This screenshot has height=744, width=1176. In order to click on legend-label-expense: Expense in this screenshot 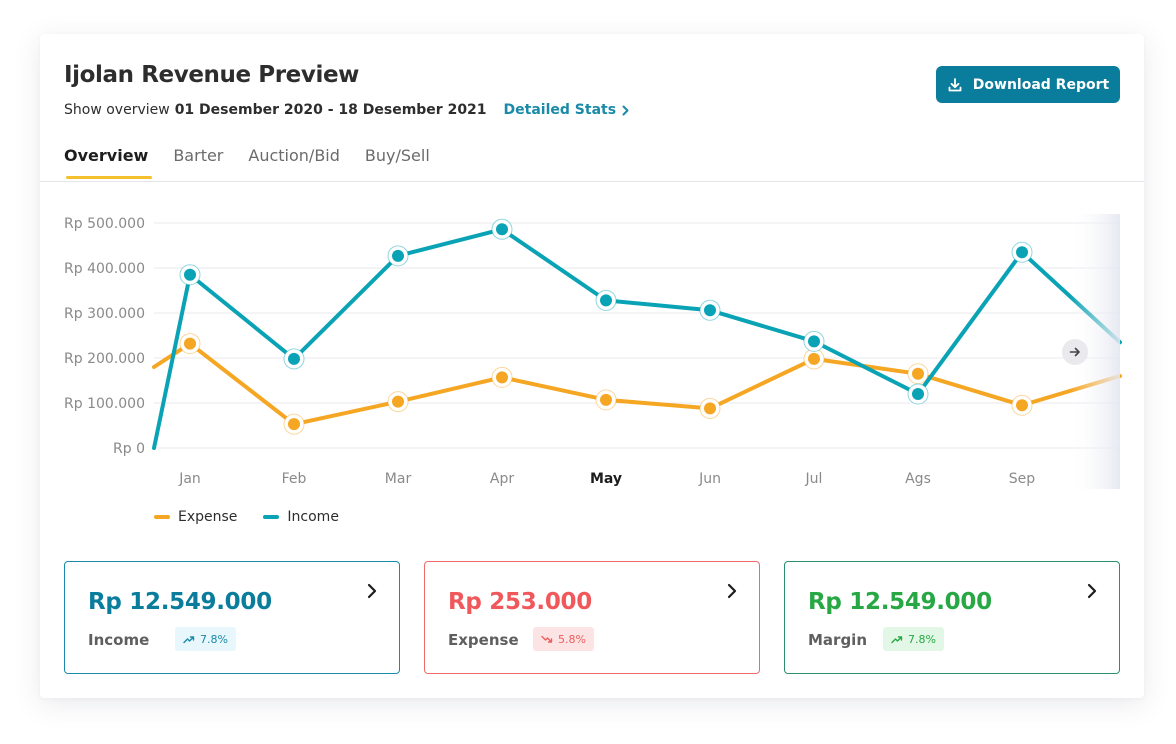, I will do `click(208, 517)`.